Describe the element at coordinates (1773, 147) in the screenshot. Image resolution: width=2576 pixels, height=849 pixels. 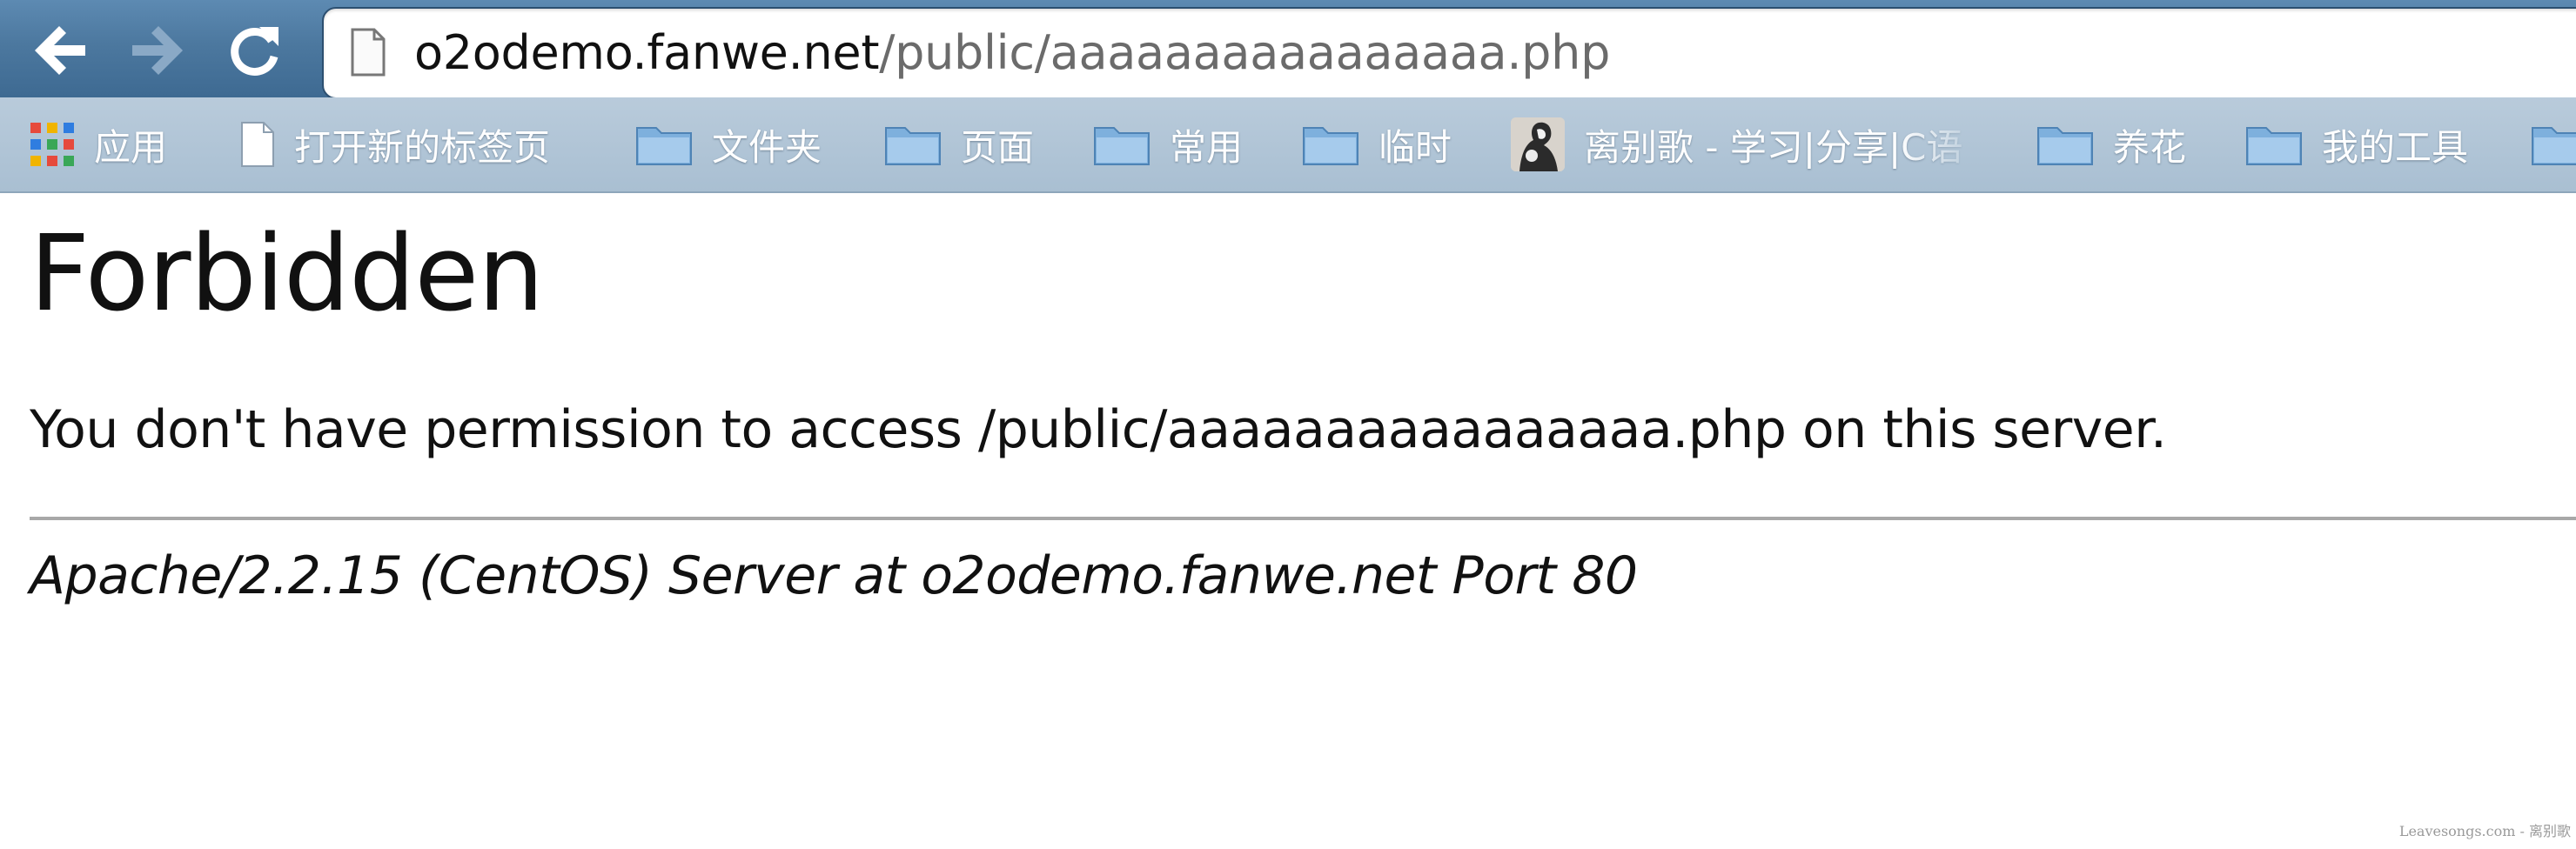
I see `bookmark-label: 离别歌 - 学习|分享|C语` at that location.